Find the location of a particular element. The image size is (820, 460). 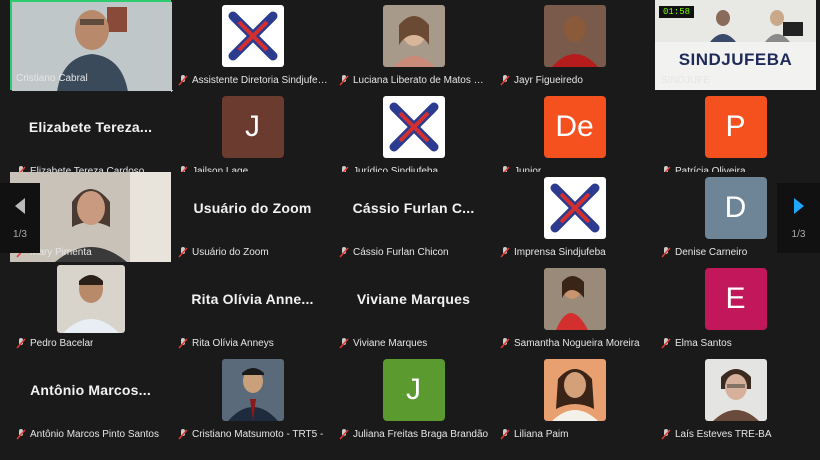

participant-name: Cristiano Cabral is located at coordinates (52, 78).